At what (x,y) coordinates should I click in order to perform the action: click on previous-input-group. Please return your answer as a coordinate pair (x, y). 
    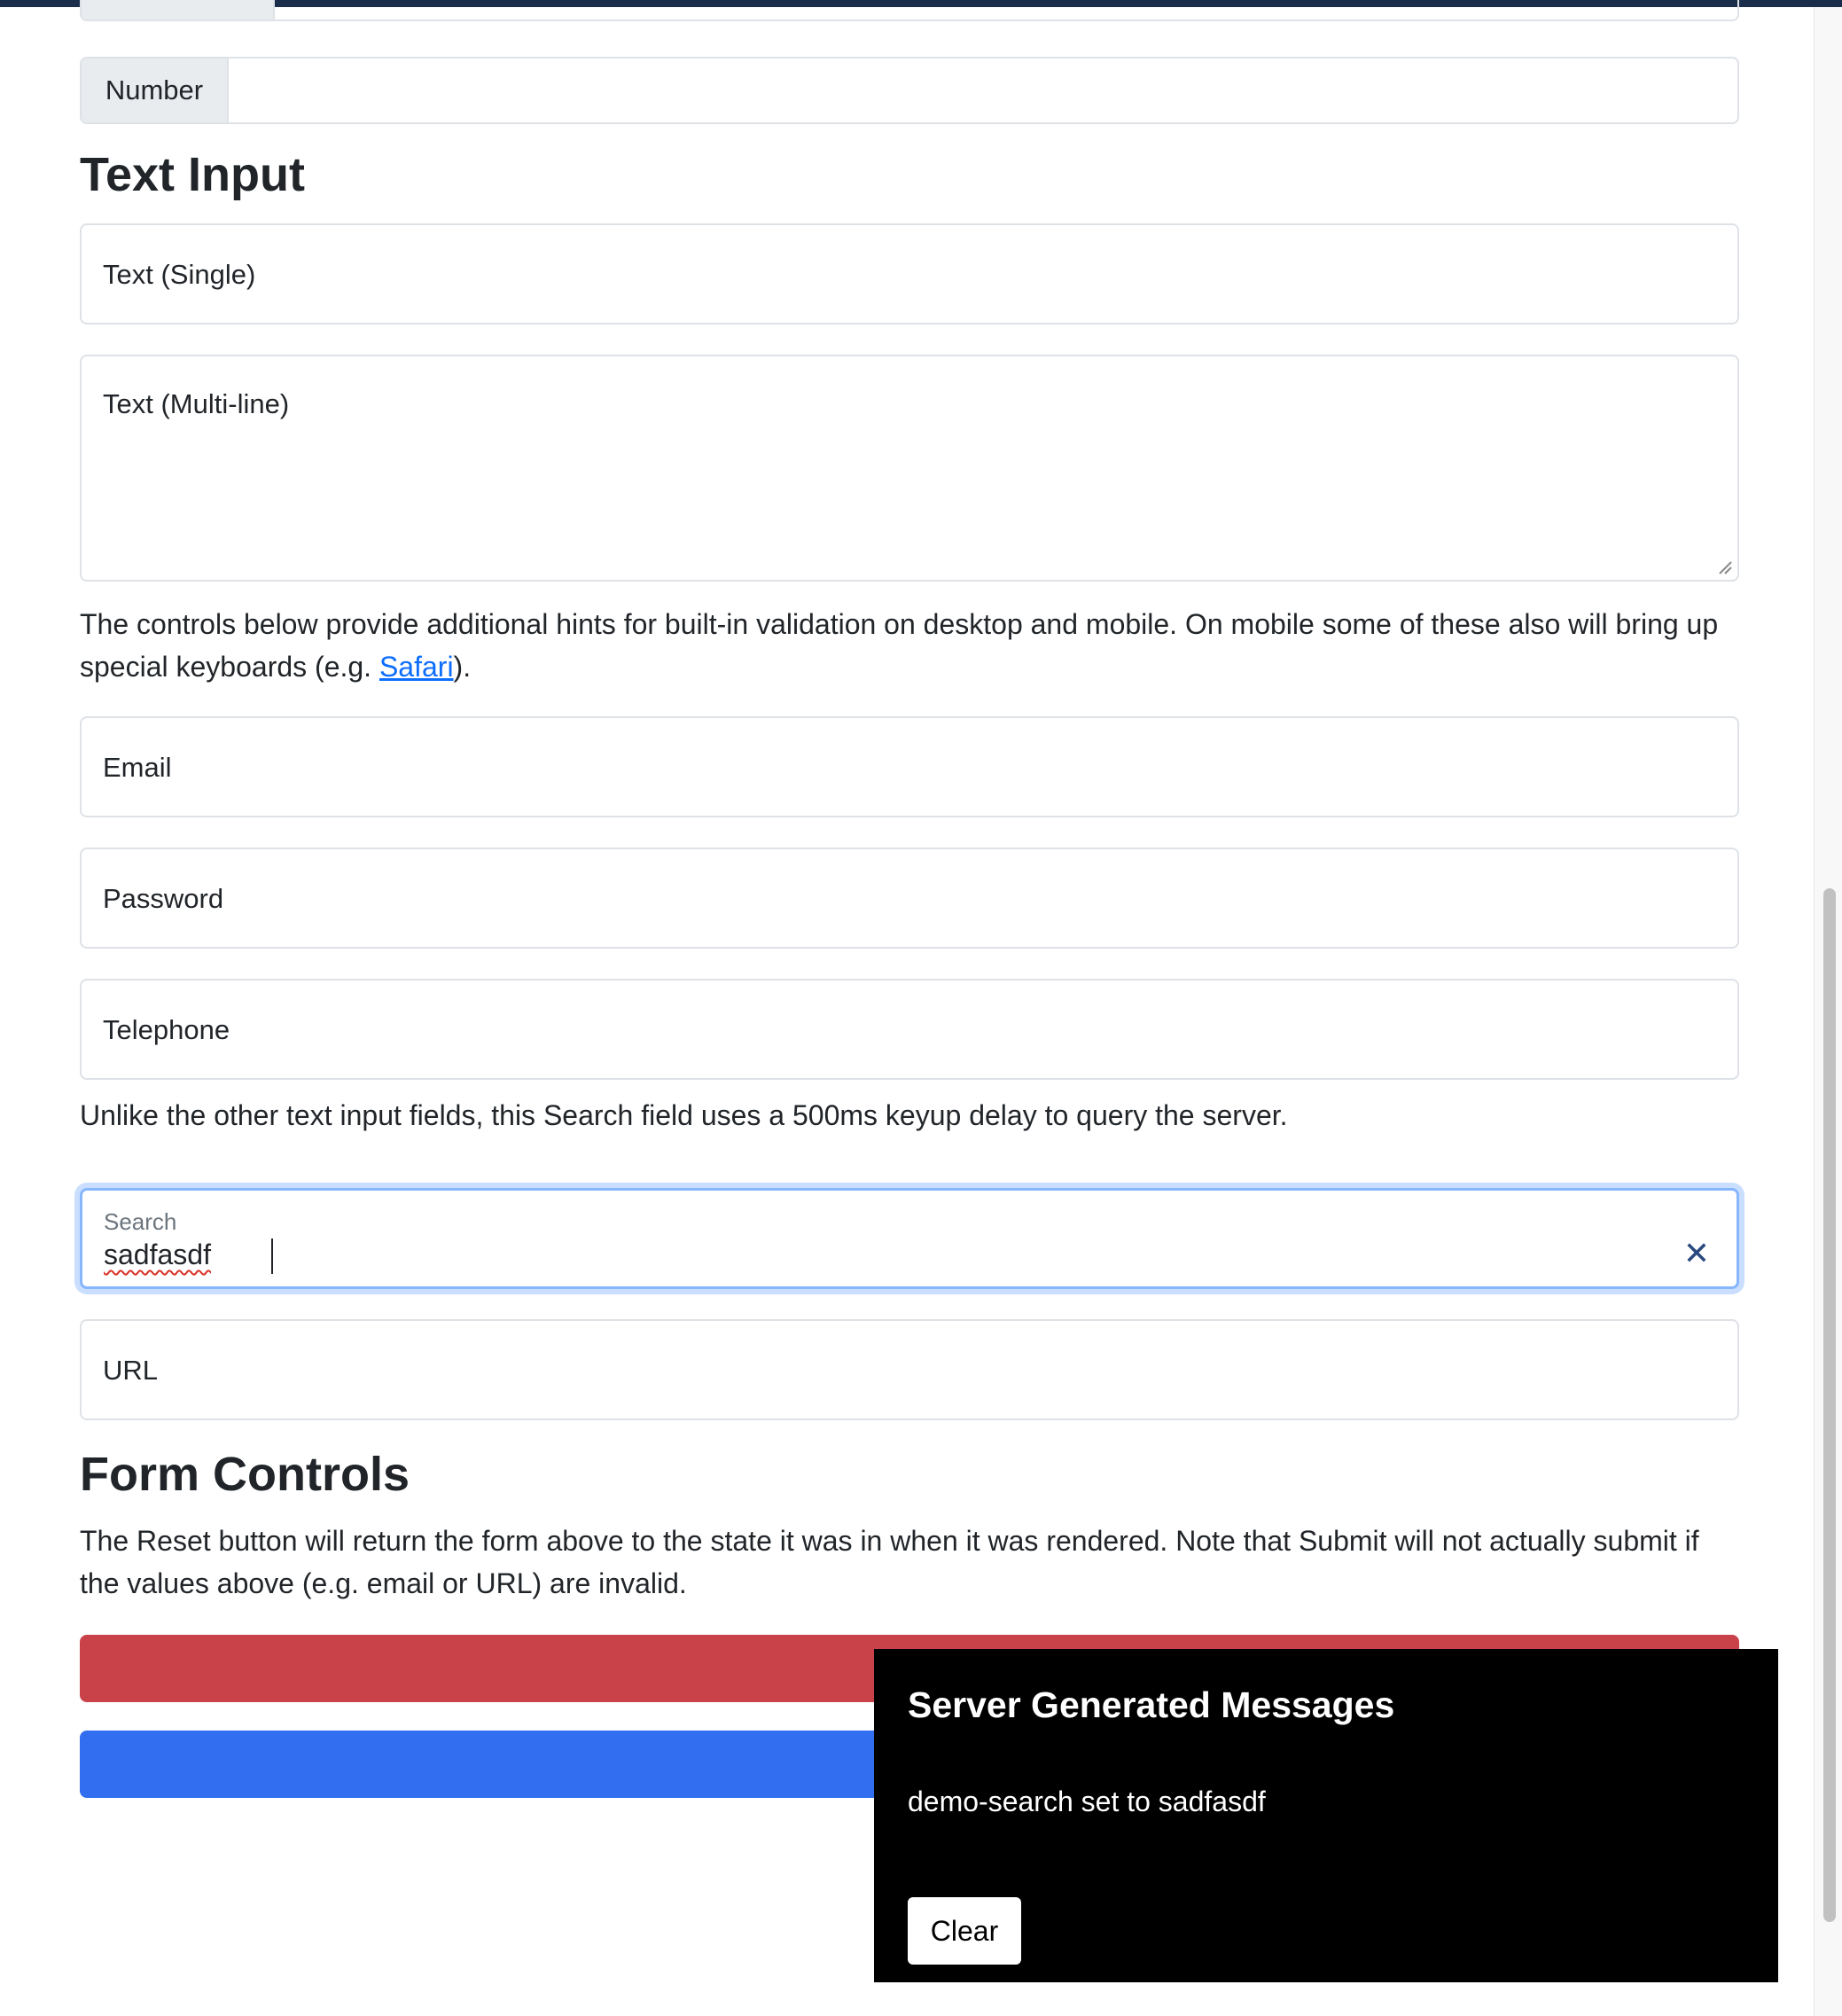
    Looking at the image, I should click on (909, 10).